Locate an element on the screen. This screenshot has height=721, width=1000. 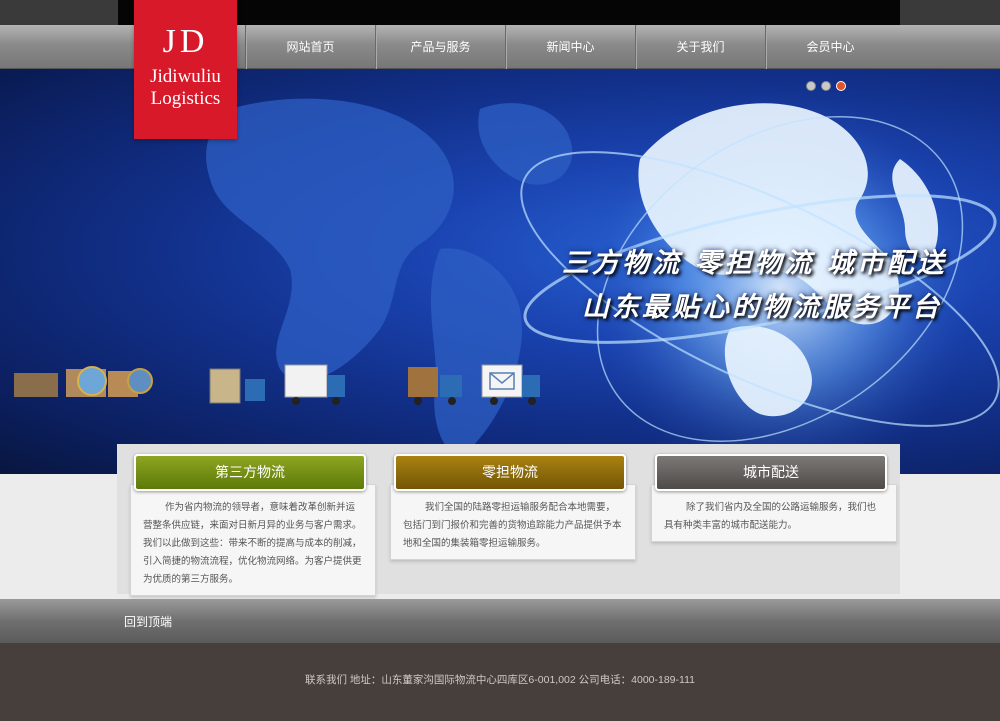
nav-list: 网站首页 产品与服务 新闻中心 关于我们 会员中心 is located at coordinates (570, 47).